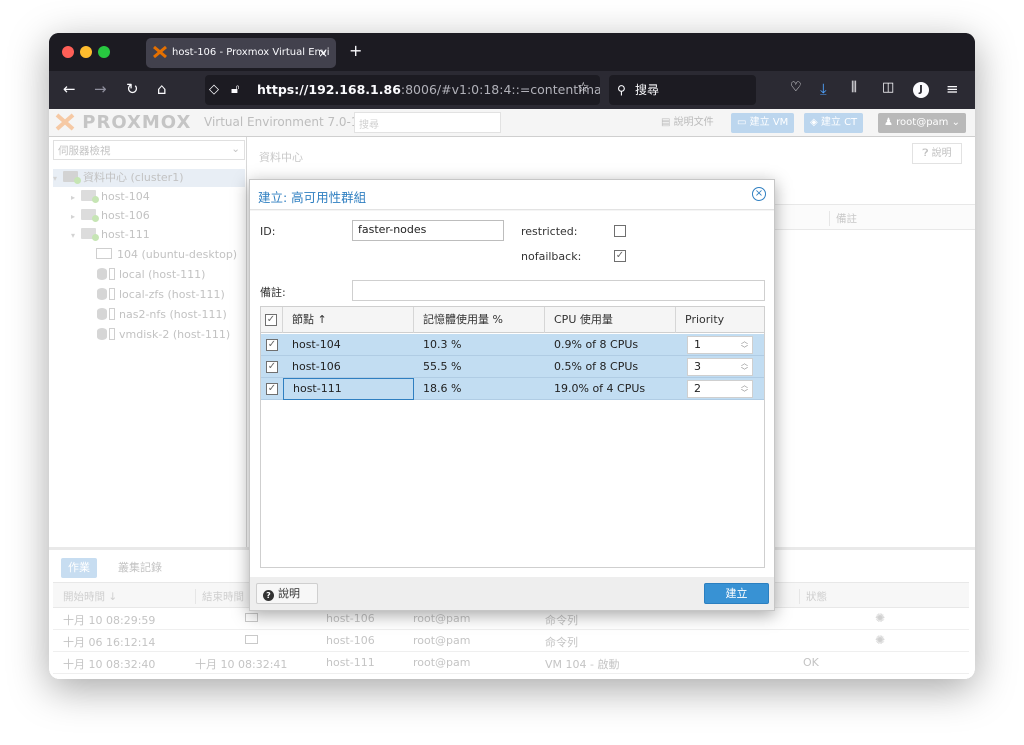  I want to click on shield-icon: ◇, so click(214, 90).